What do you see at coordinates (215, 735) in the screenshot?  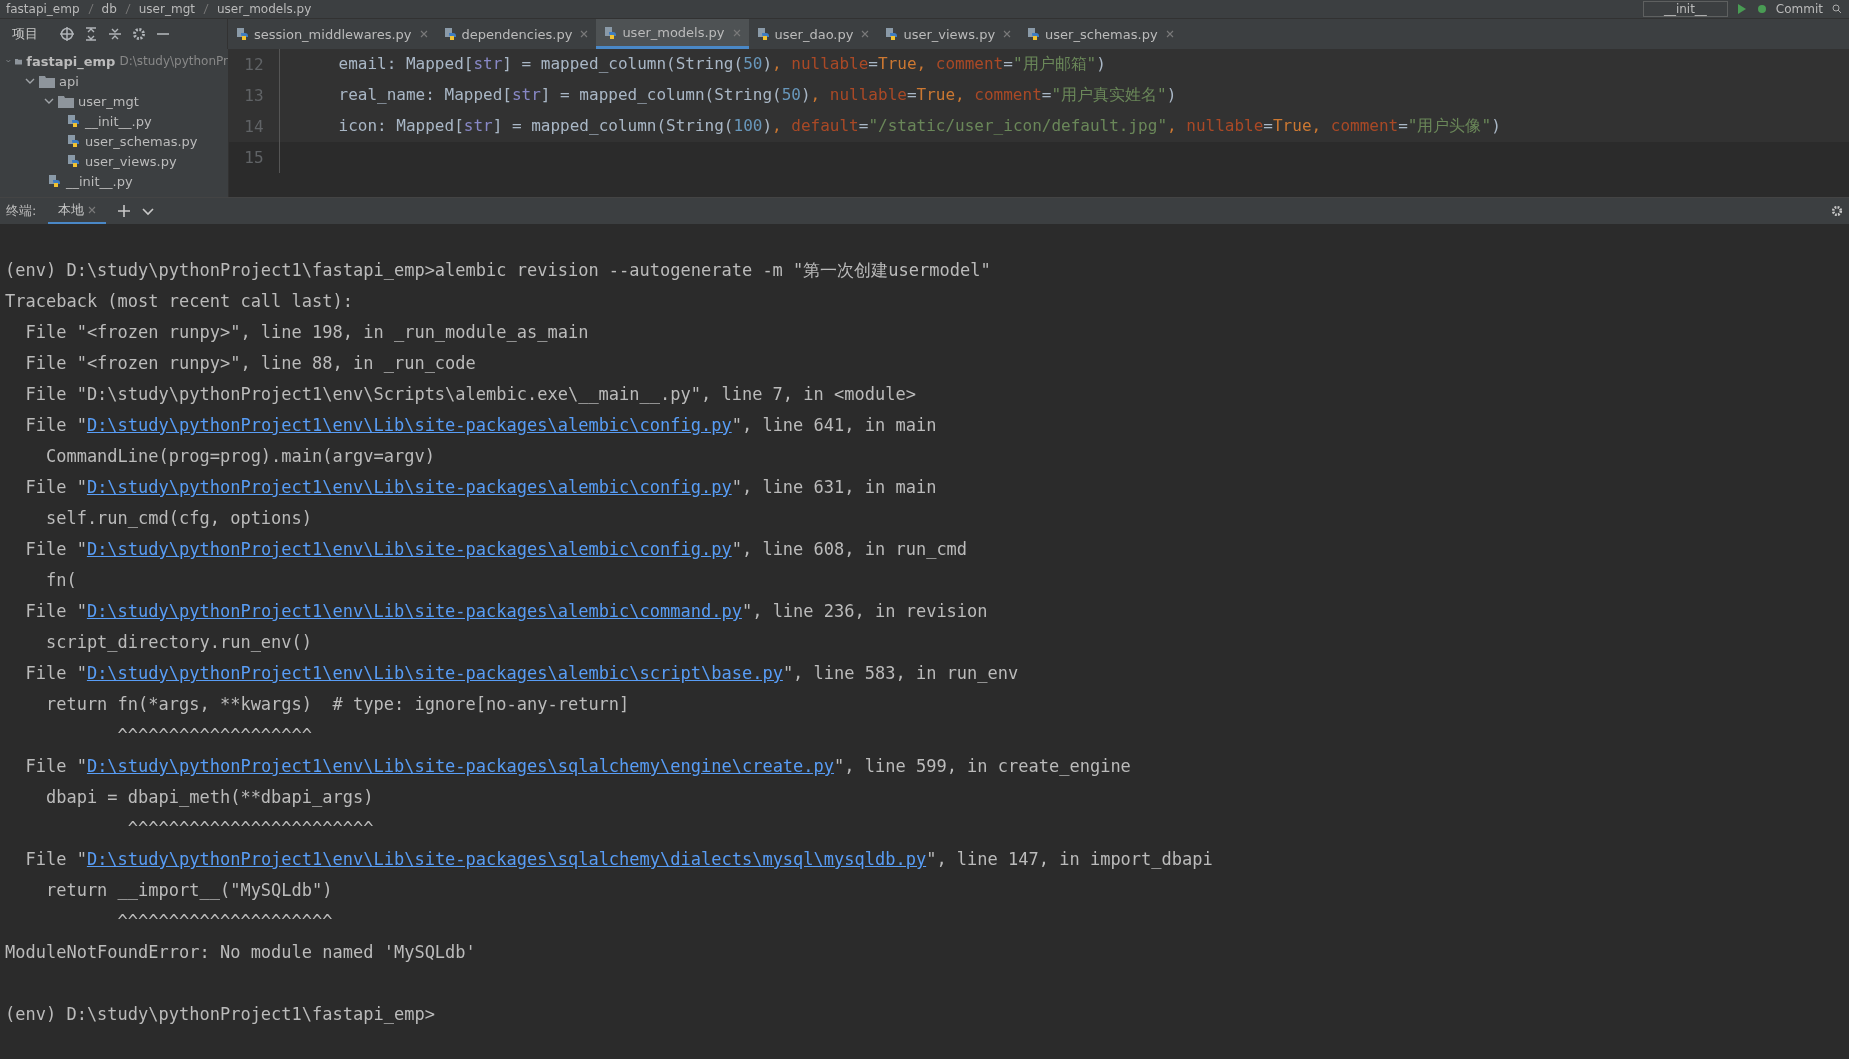 I see `terminal-line: ^^^^^^^^^^^^^^^^^^^` at bounding box center [215, 735].